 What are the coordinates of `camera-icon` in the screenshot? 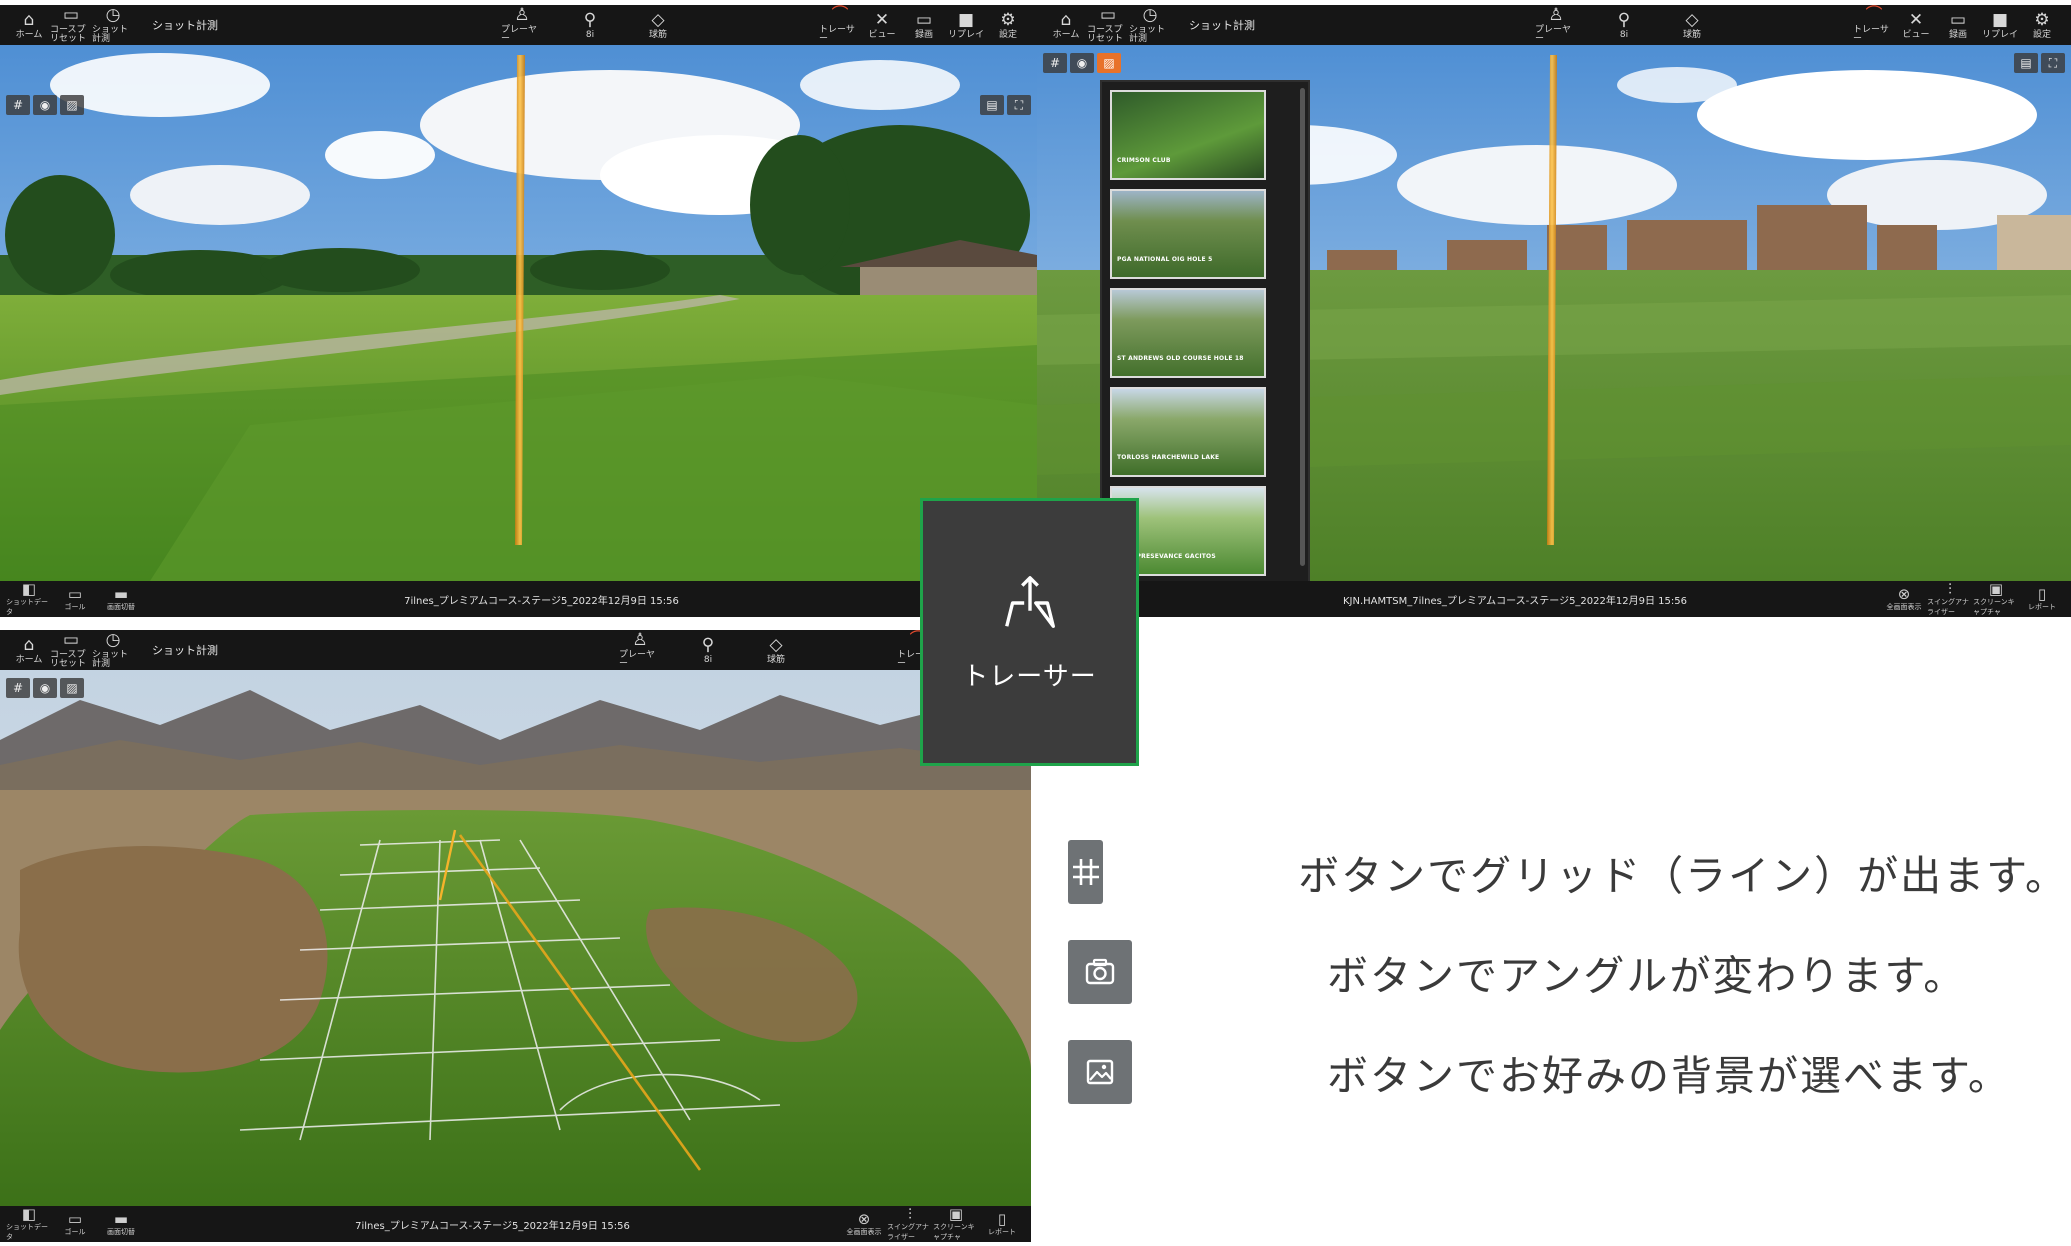 It's located at (1100, 971).